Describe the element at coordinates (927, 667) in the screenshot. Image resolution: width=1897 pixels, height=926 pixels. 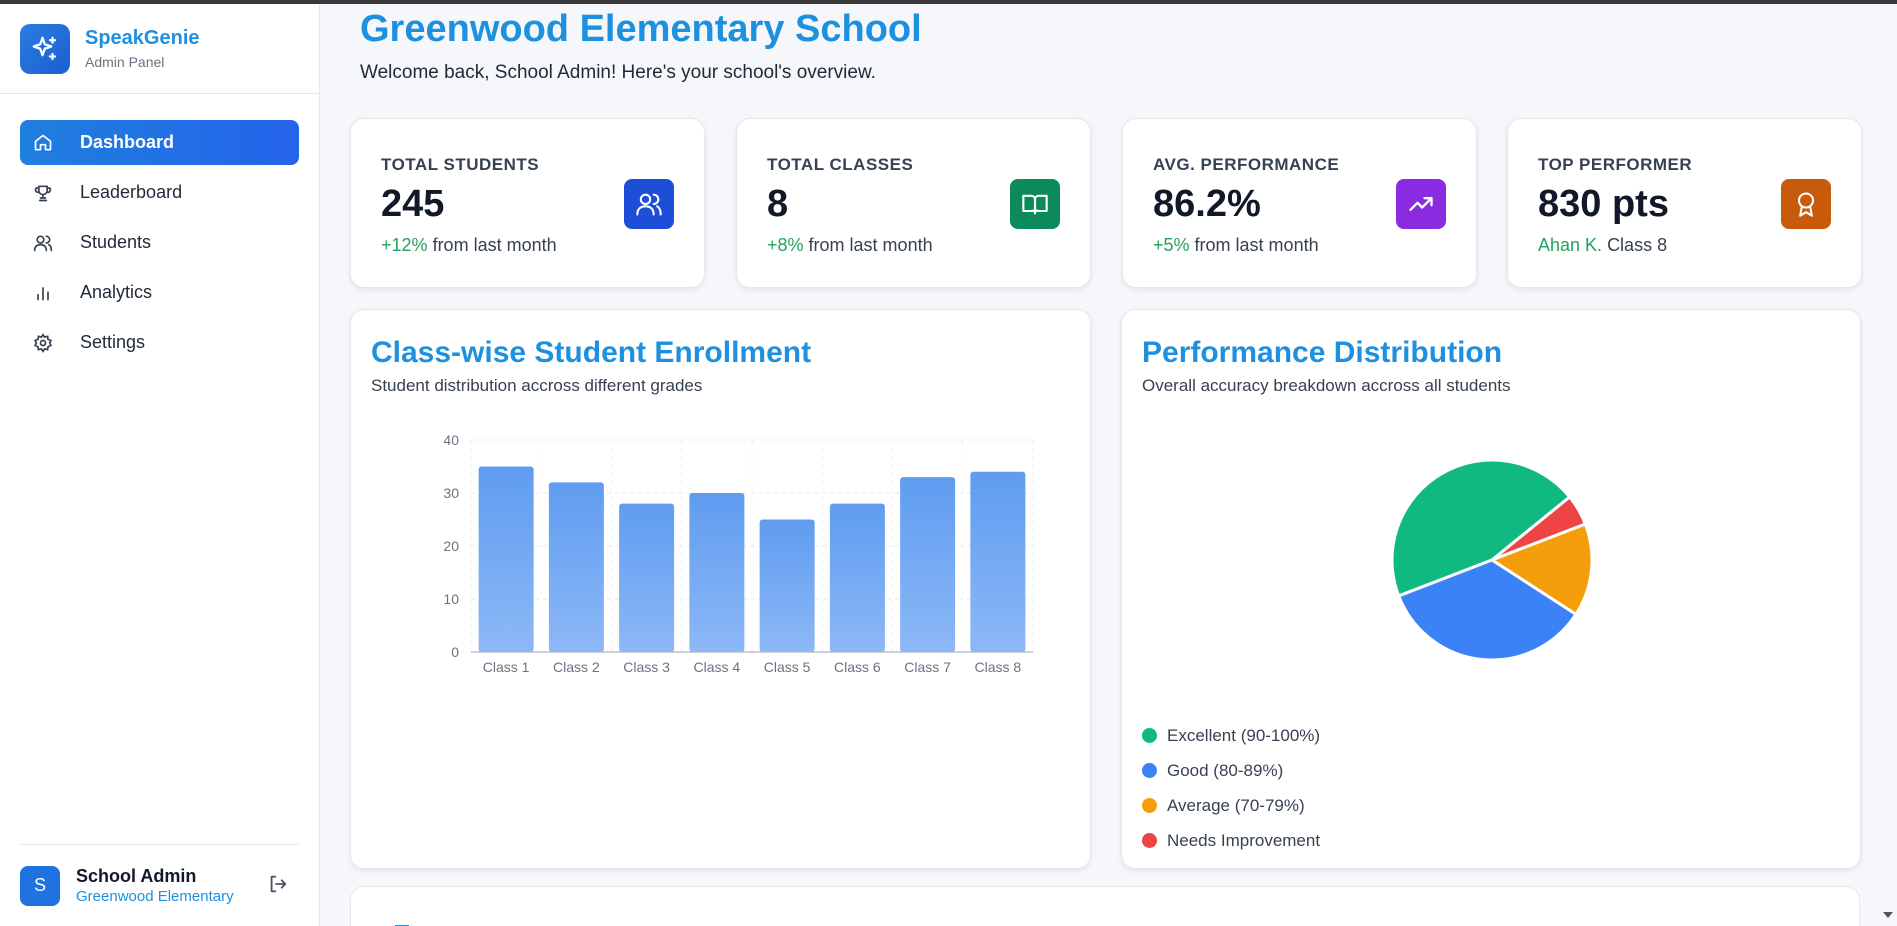
I see `x-tick-label: Class 7` at that location.